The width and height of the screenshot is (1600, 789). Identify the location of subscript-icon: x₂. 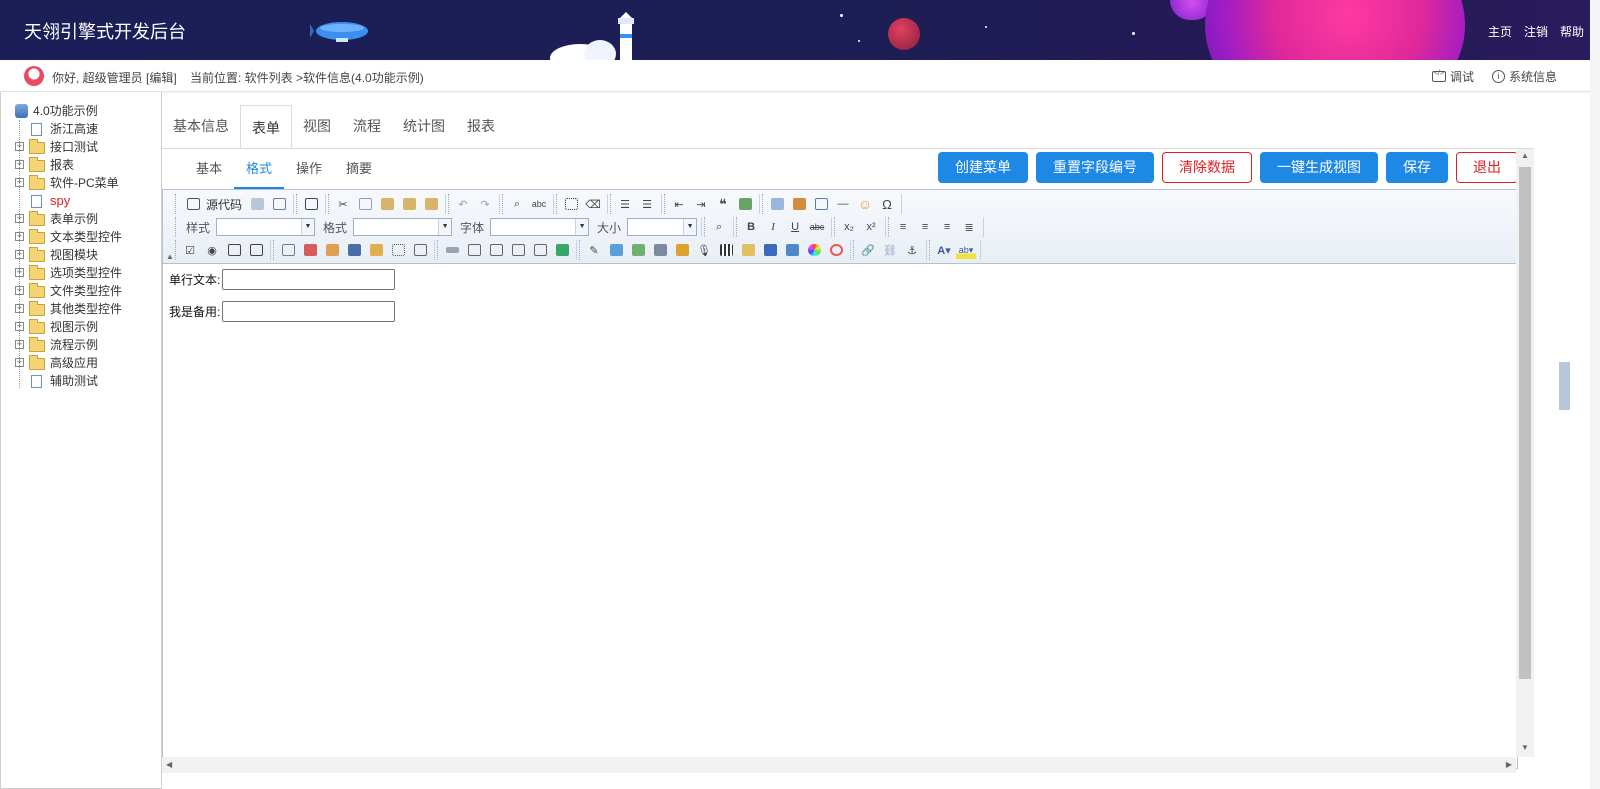
(849, 227).